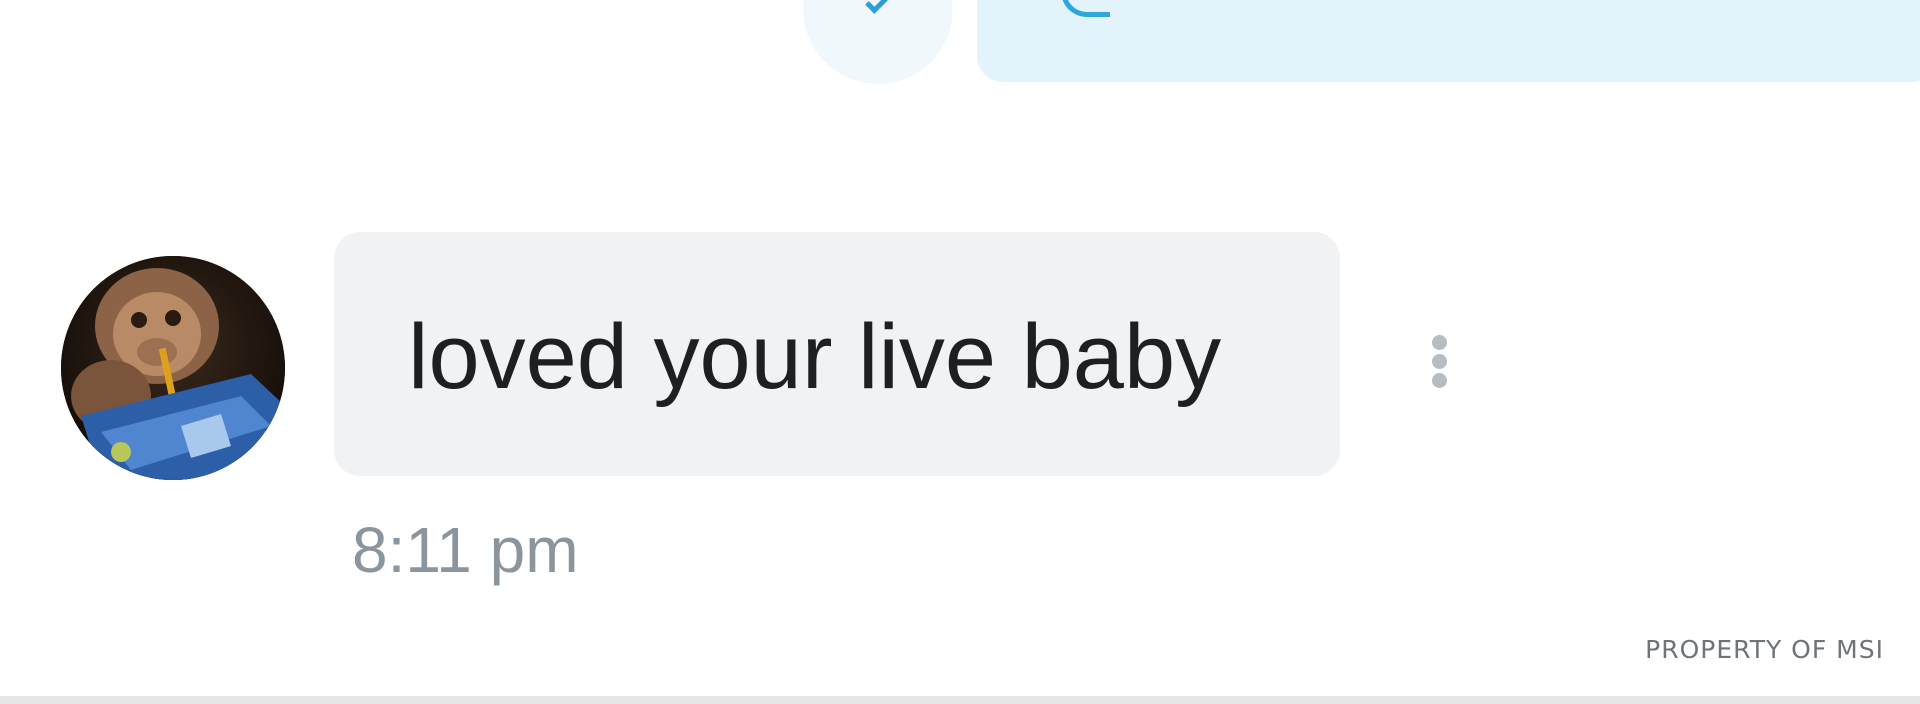 The height and width of the screenshot is (704, 1920). I want to click on message-more-button, so click(1439, 368).